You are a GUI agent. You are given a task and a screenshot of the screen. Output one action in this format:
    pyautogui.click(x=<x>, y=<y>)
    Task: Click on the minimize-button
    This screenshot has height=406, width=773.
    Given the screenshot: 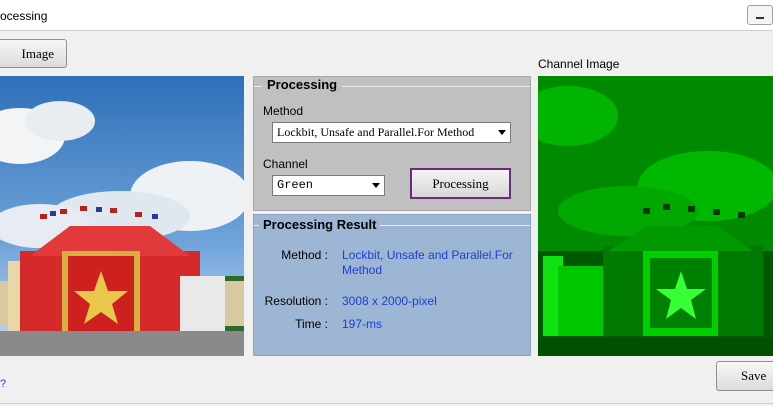 What is the action you would take?
    pyautogui.click(x=760, y=15)
    